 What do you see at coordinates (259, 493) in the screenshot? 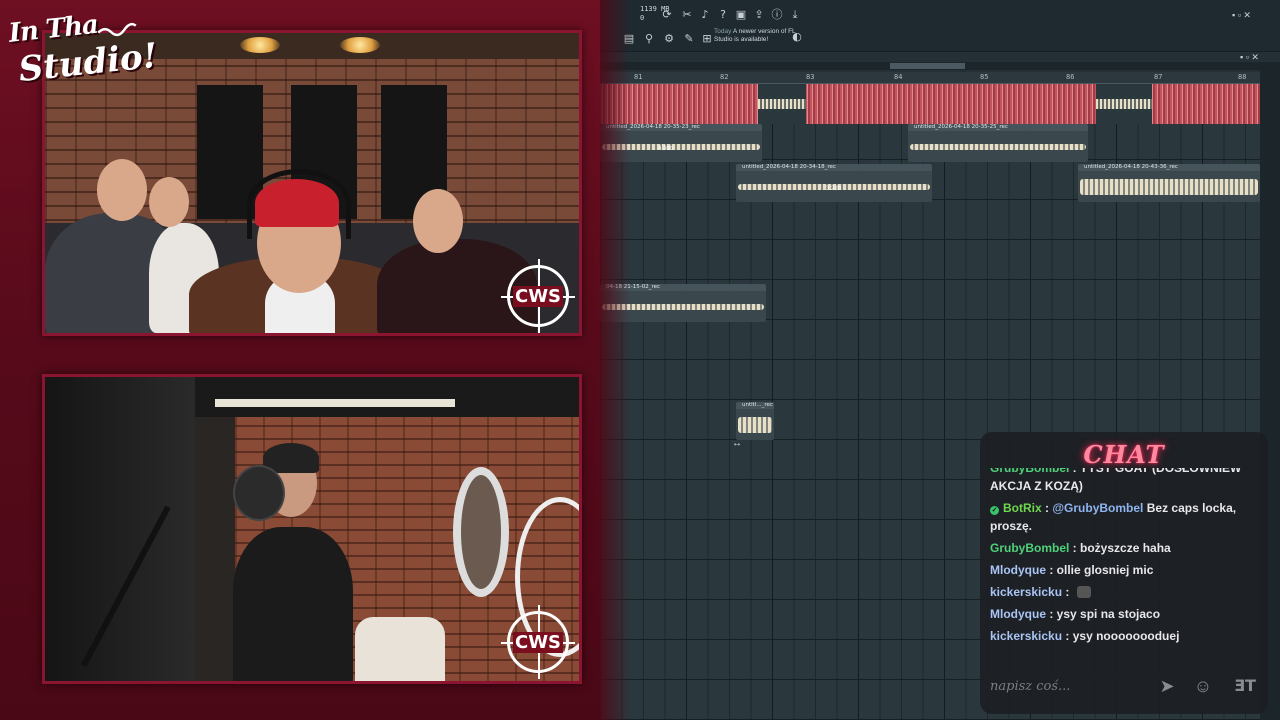
I see `microphone-icon` at bounding box center [259, 493].